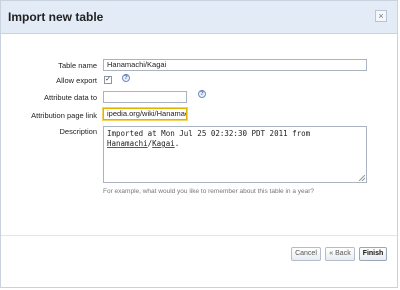 Image resolution: width=400 pixels, height=290 pixels. I want to click on description-label: Description, so click(78, 131).